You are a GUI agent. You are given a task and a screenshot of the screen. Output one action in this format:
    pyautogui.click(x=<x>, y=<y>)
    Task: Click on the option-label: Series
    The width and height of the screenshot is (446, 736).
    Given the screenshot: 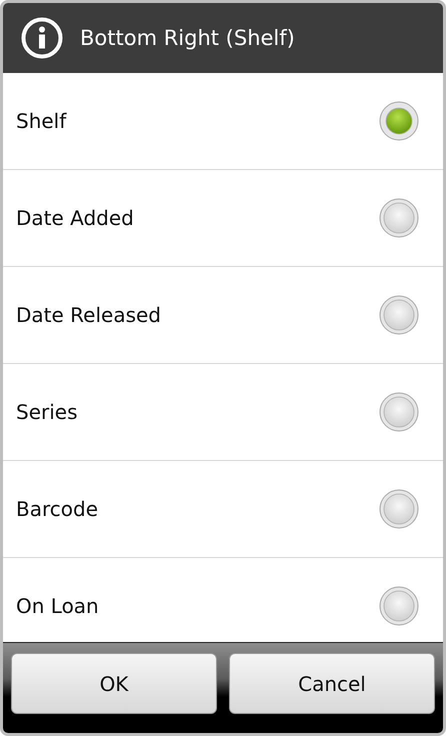 What is the action you would take?
    pyautogui.click(x=47, y=412)
    